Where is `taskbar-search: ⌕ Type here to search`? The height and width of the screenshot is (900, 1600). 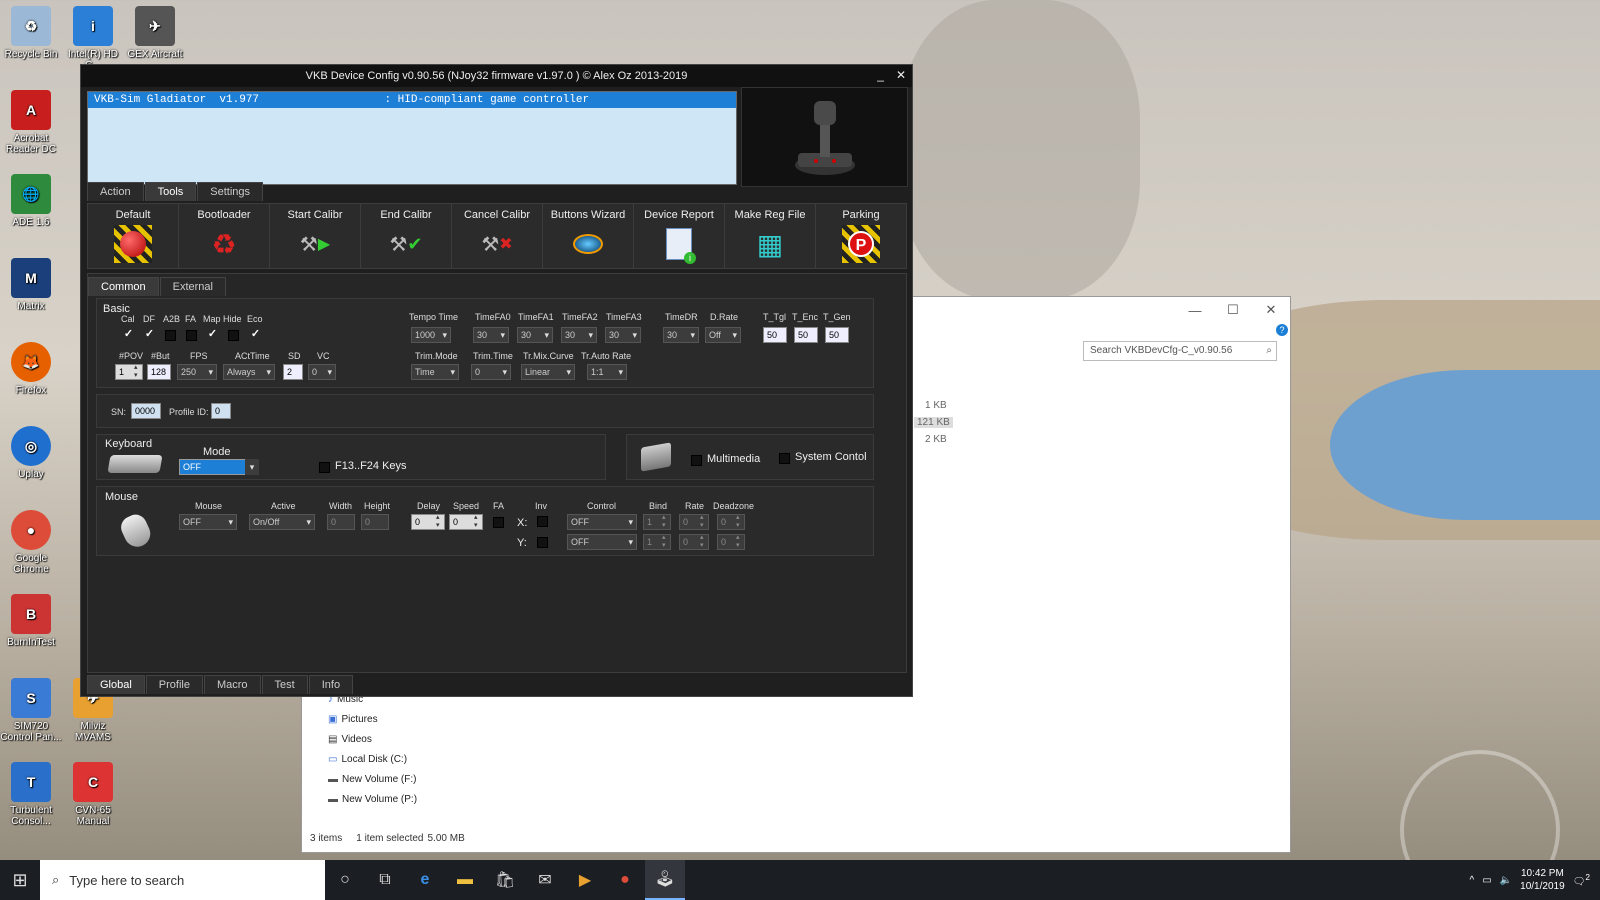 taskbar-search: ⌕ Type here to search is located at coordinates (182, 880).